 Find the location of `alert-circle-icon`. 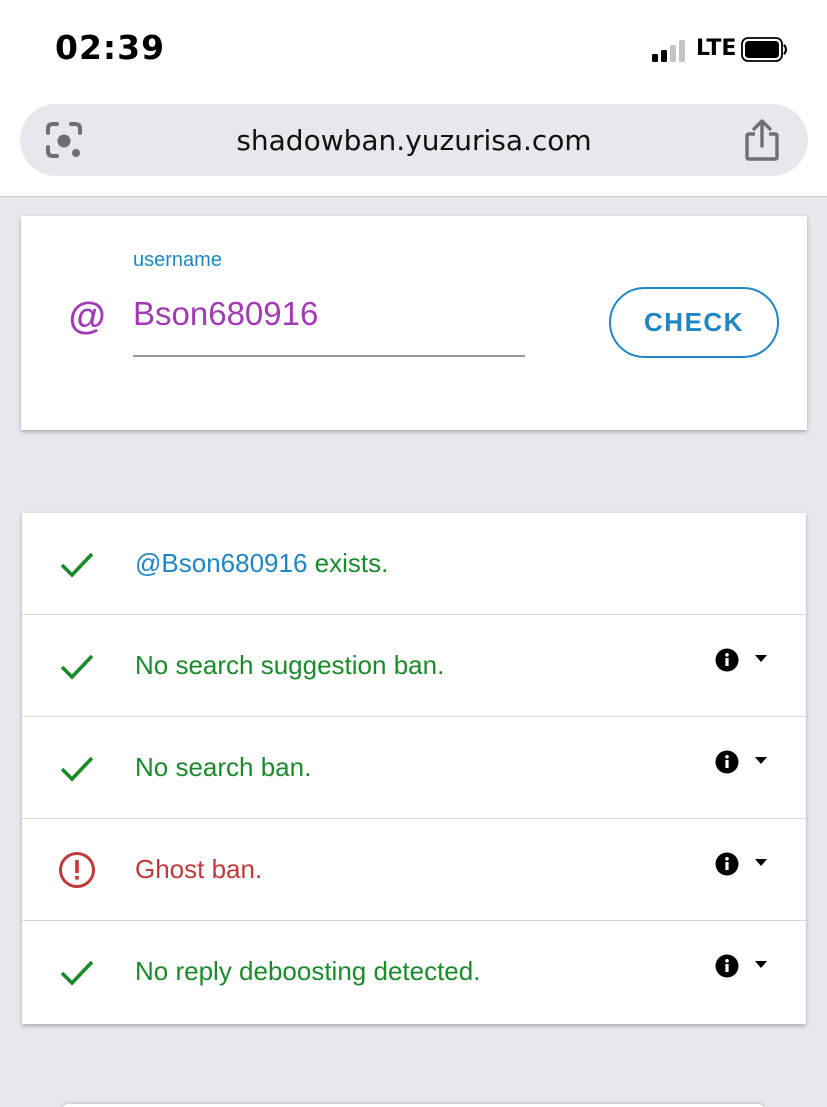

alert-circle-icon is located at coordinates (77, 870).